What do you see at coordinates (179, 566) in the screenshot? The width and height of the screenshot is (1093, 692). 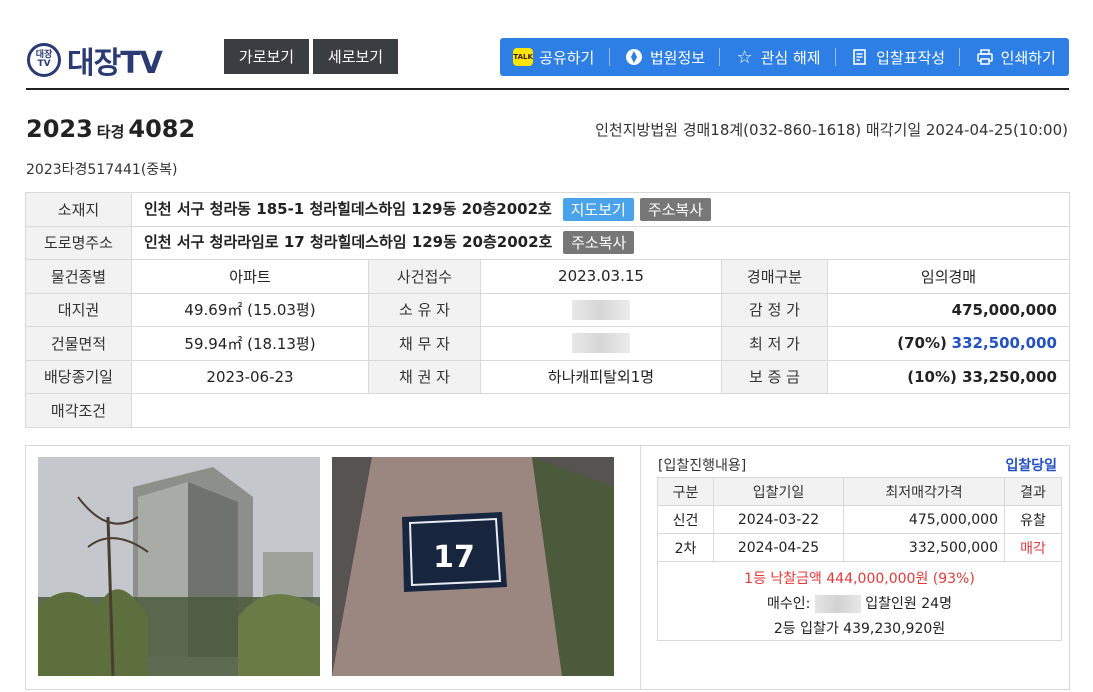 I see `building-photo` at bounding box center [179, 566].